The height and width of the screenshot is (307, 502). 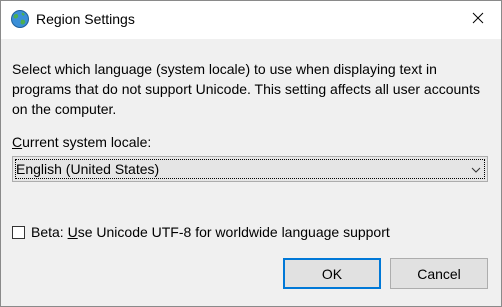 What do you see at coordinates (250, 169) in the screenshot?
I see `system-locale-dropdown: English (United States)` at bounding box center [250, 169].